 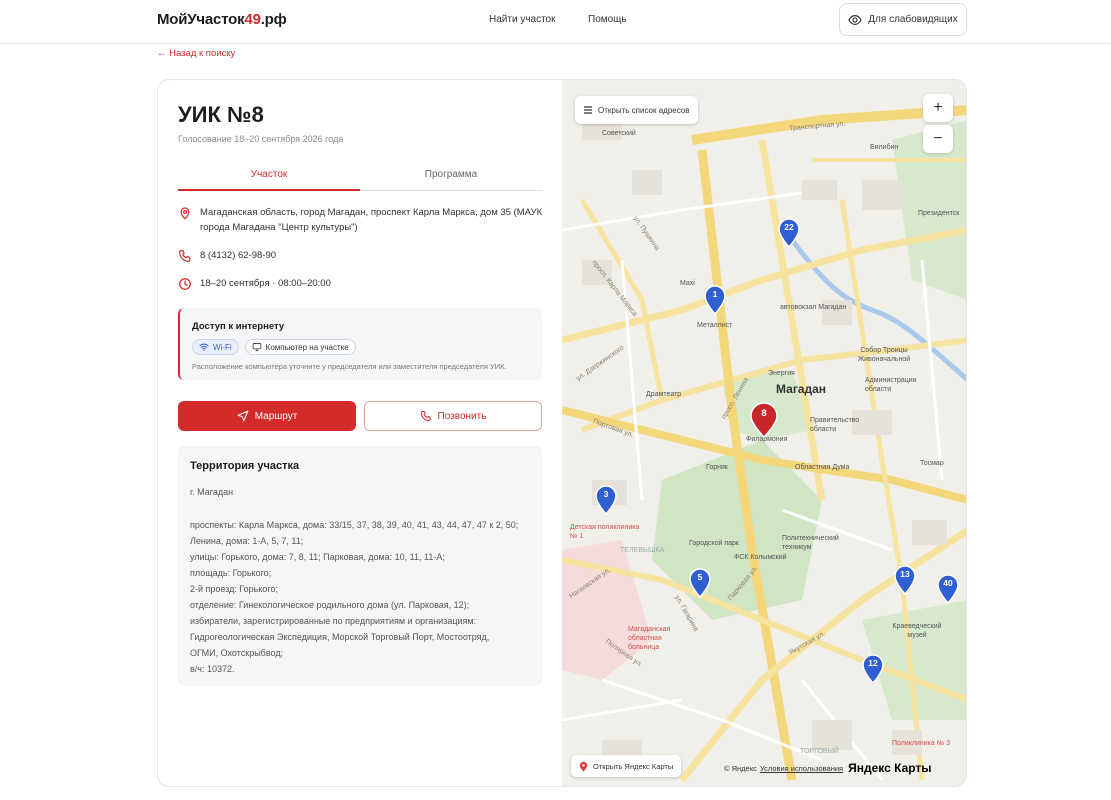 What do you see at coordinates (764, 413) in the screenshot?
I see `map-pin-number: 8` at bounding box center [764, 413].